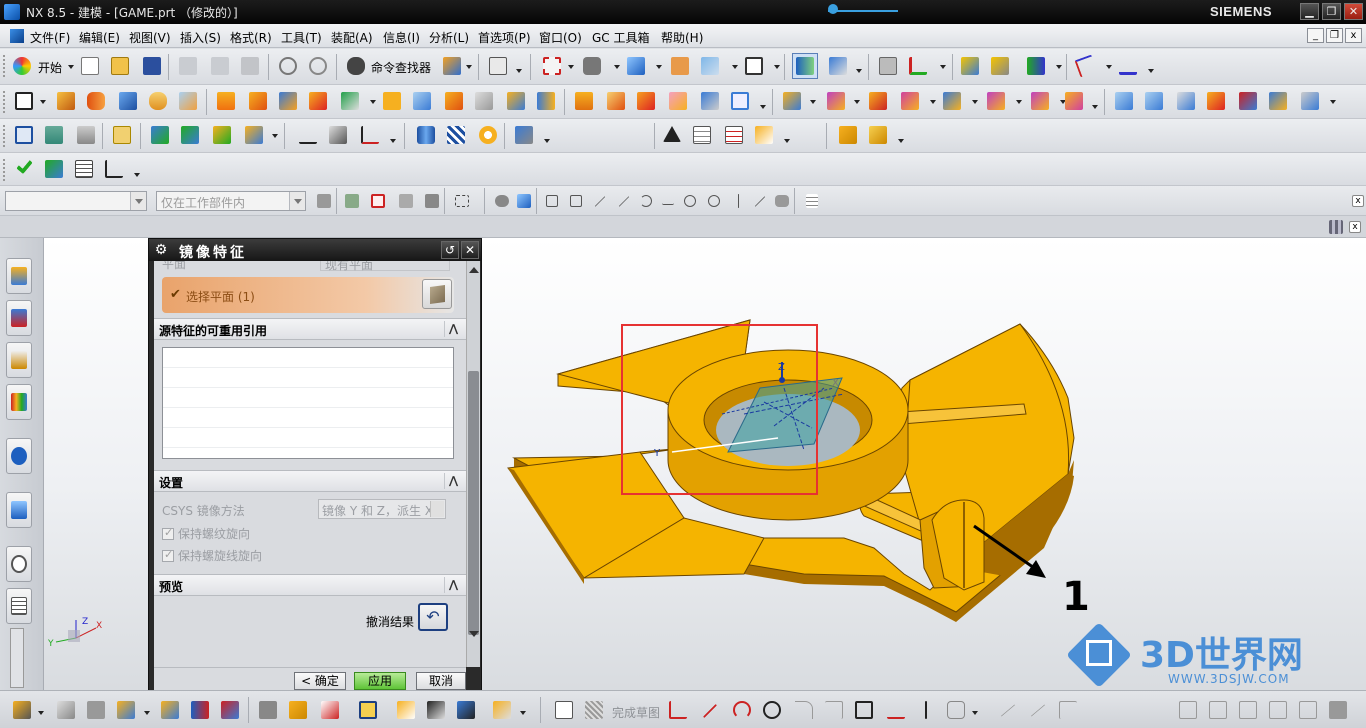 The image size is (1366, 728). Describe the element at coordinates (473, 464) in the screenshot. I see `dialog-scrollbar` at that location.